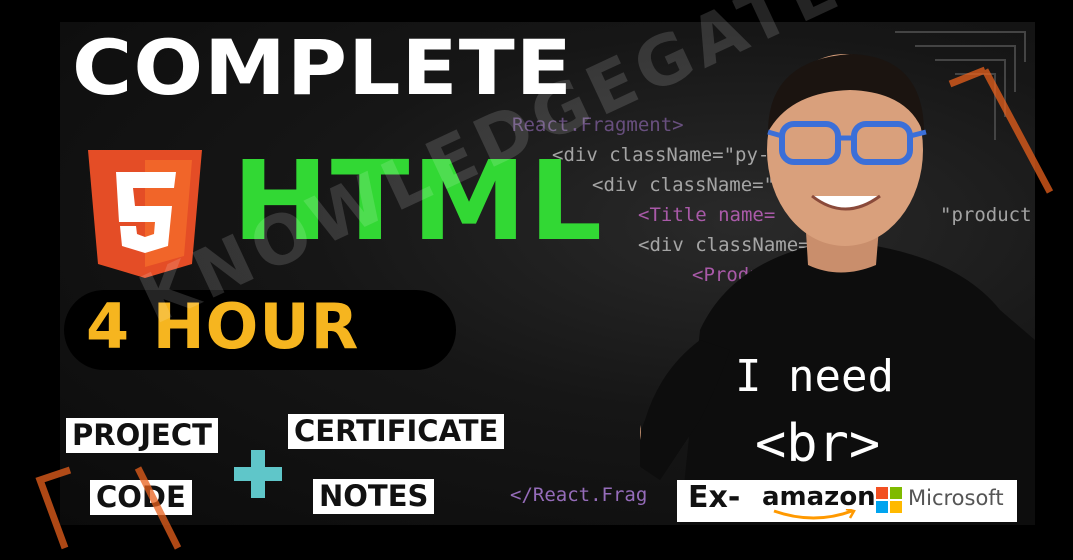 This screenshot has height=560, width=1073. What do you see at coordinates (818, 444) in the screenshot?
I see `shirt-text-line2: <br>` at bounding box center [818, 444].